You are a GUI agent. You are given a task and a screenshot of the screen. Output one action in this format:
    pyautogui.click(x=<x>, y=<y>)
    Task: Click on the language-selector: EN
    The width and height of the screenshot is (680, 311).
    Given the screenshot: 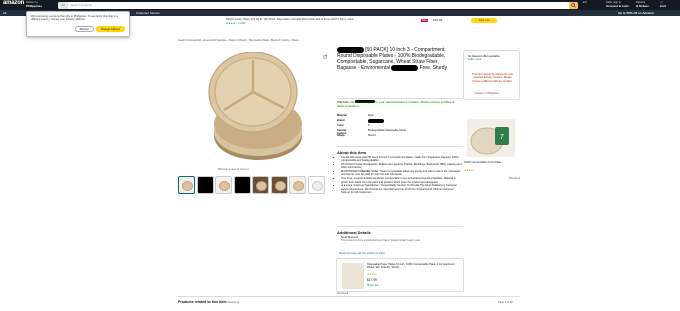 What is the action you would take?
    pyautogui.click(x=585, y=3)
    